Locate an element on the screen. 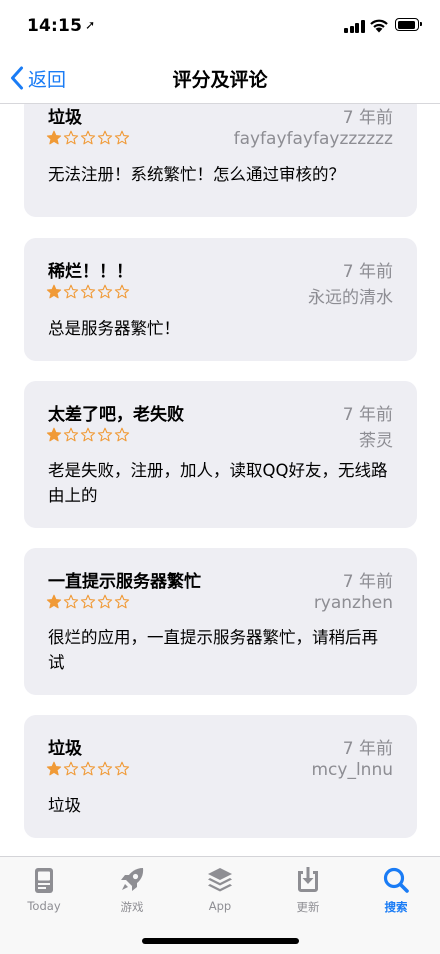 This screenshot has height=954, width=440. rocket-icon is located at coordinates (132, 879).